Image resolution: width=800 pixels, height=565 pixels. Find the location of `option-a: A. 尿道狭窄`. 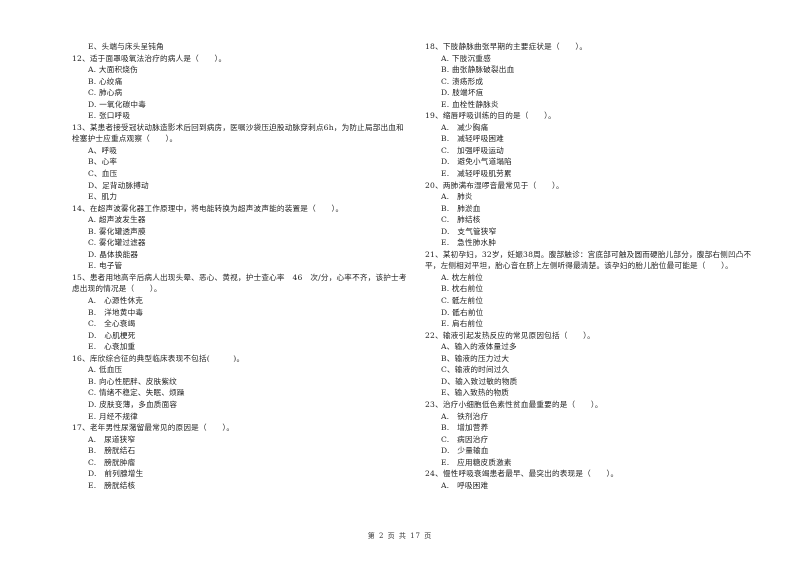

option-a: A. 尿道狭窄 is located at coordinates (112, 439).